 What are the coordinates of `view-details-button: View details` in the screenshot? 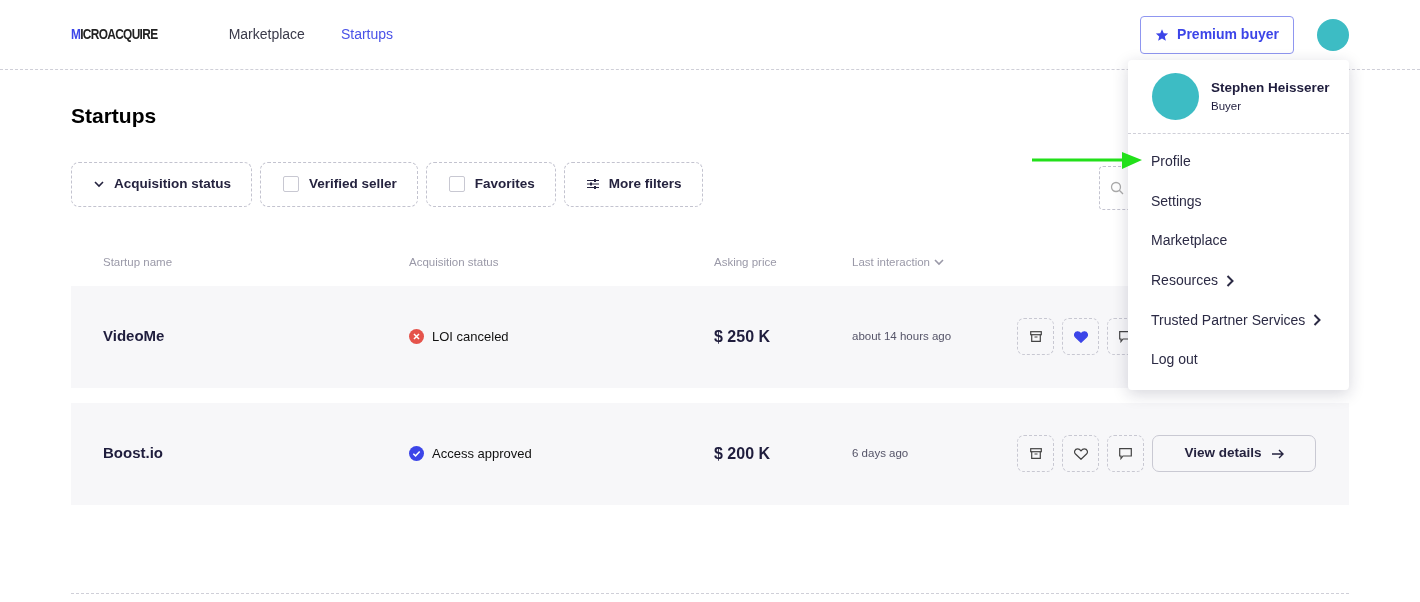 It's located at (1234, 453).